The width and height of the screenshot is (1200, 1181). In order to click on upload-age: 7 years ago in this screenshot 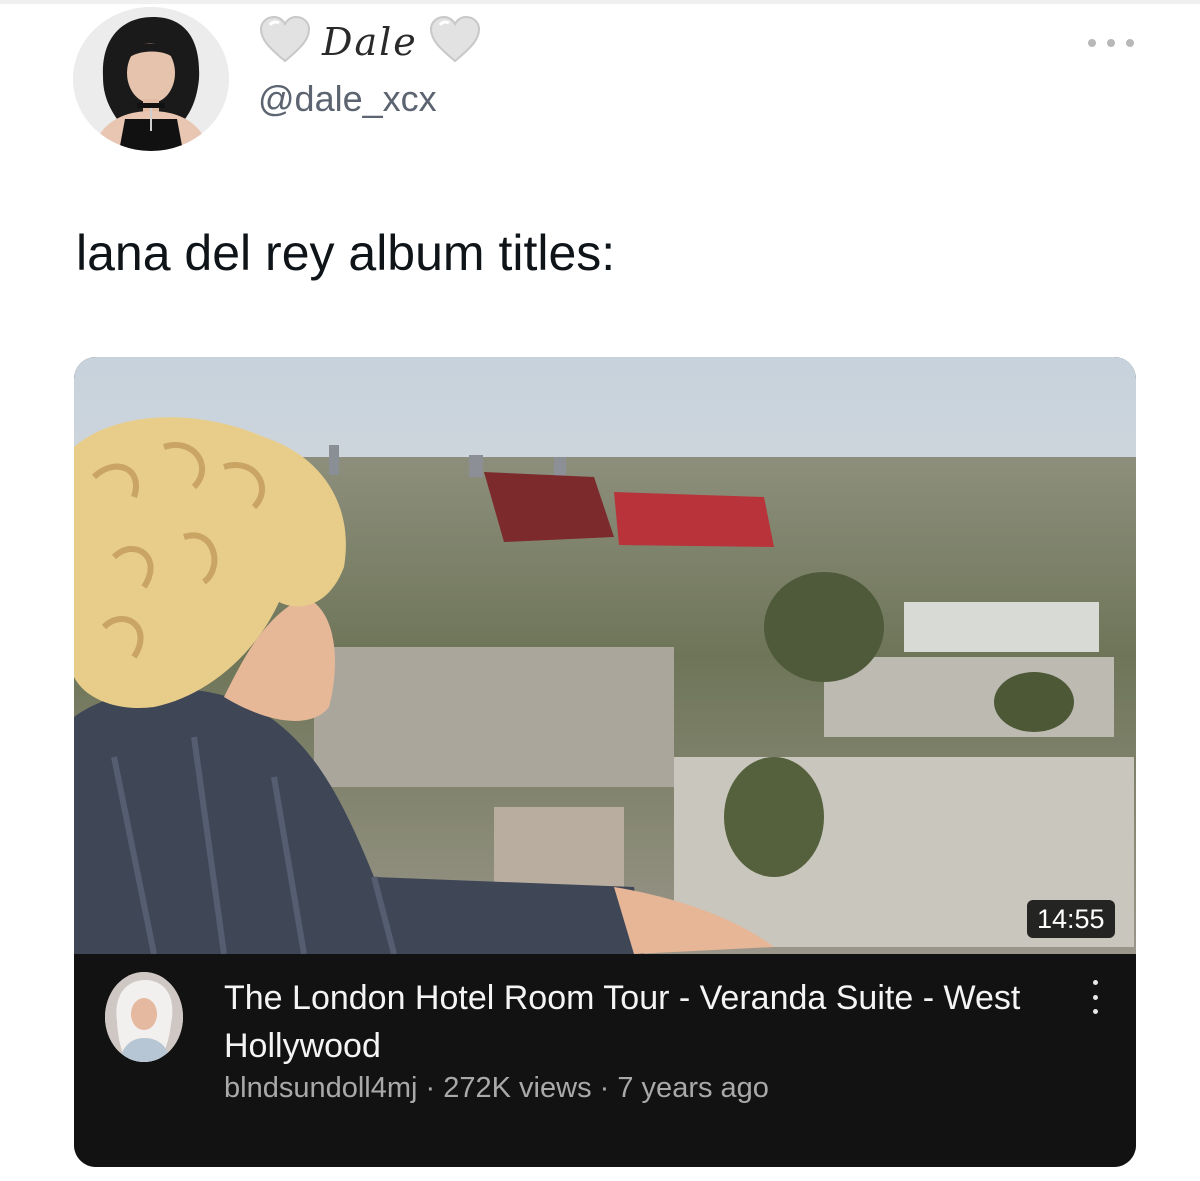, I will do `click(693, 1088)`.